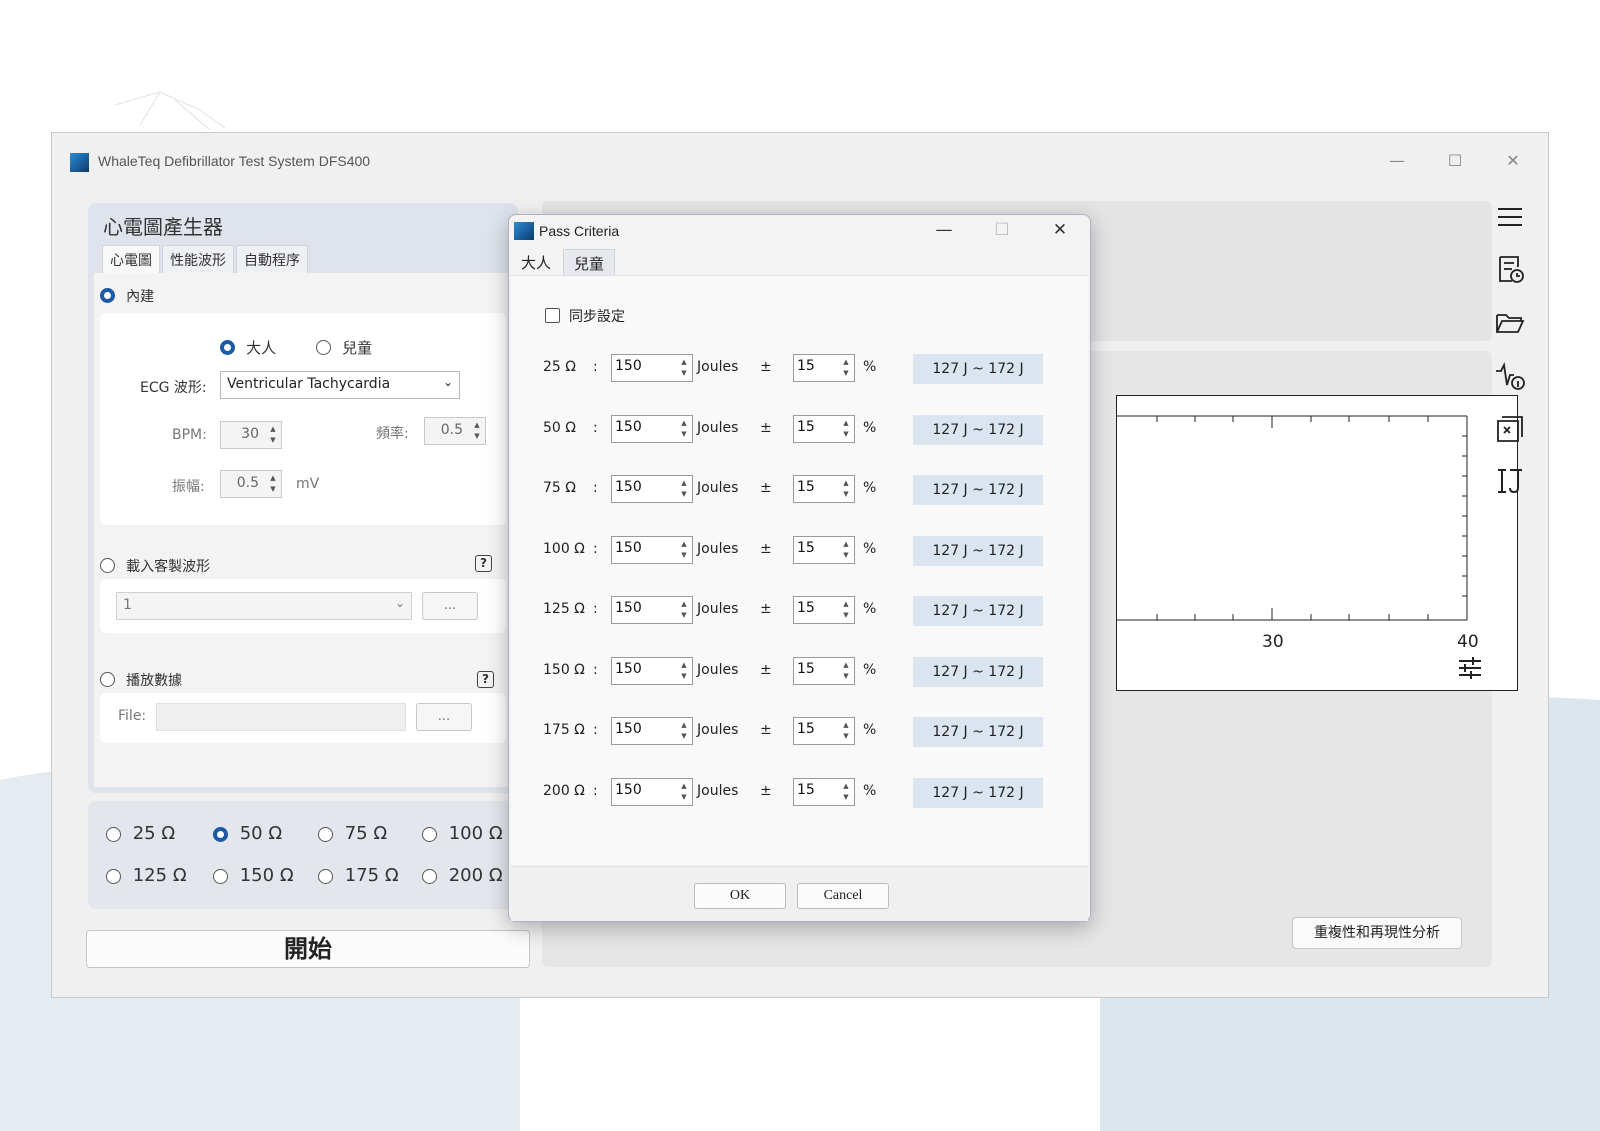 Image resolution: width=1600 pixels, height=1131 pixels. I want to click on frequency-stepper: 0.5 ▲ ▼, so click(455, 431).